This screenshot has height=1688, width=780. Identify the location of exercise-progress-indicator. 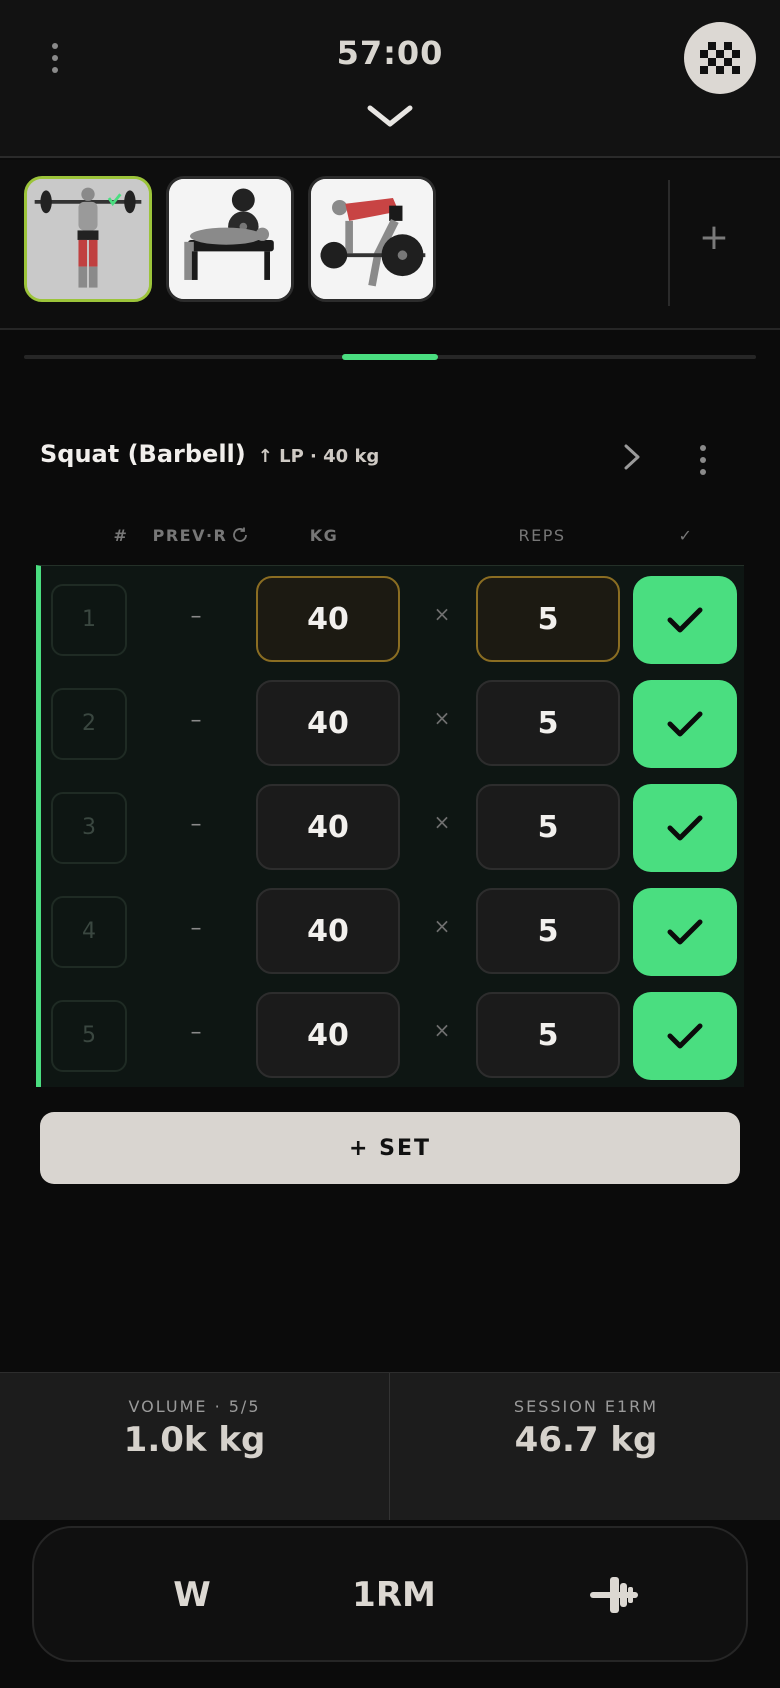
(390, 357).